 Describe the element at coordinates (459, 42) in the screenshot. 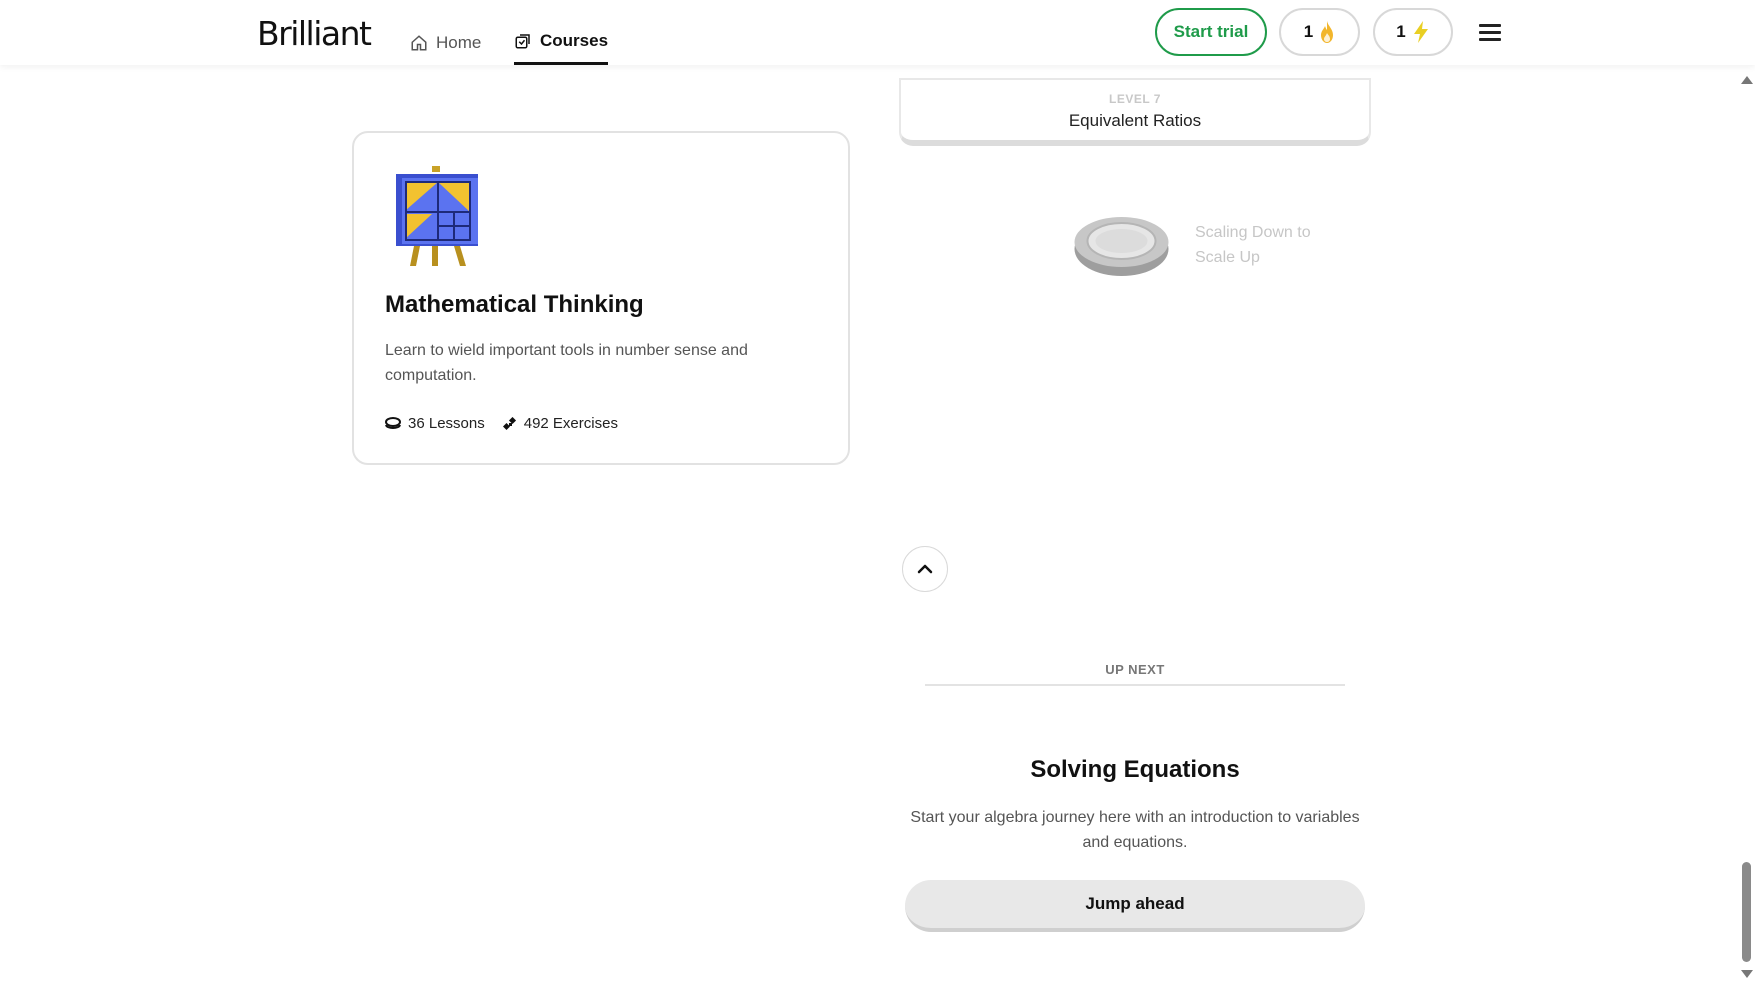

I see `nav-home-label: Home` at that location.